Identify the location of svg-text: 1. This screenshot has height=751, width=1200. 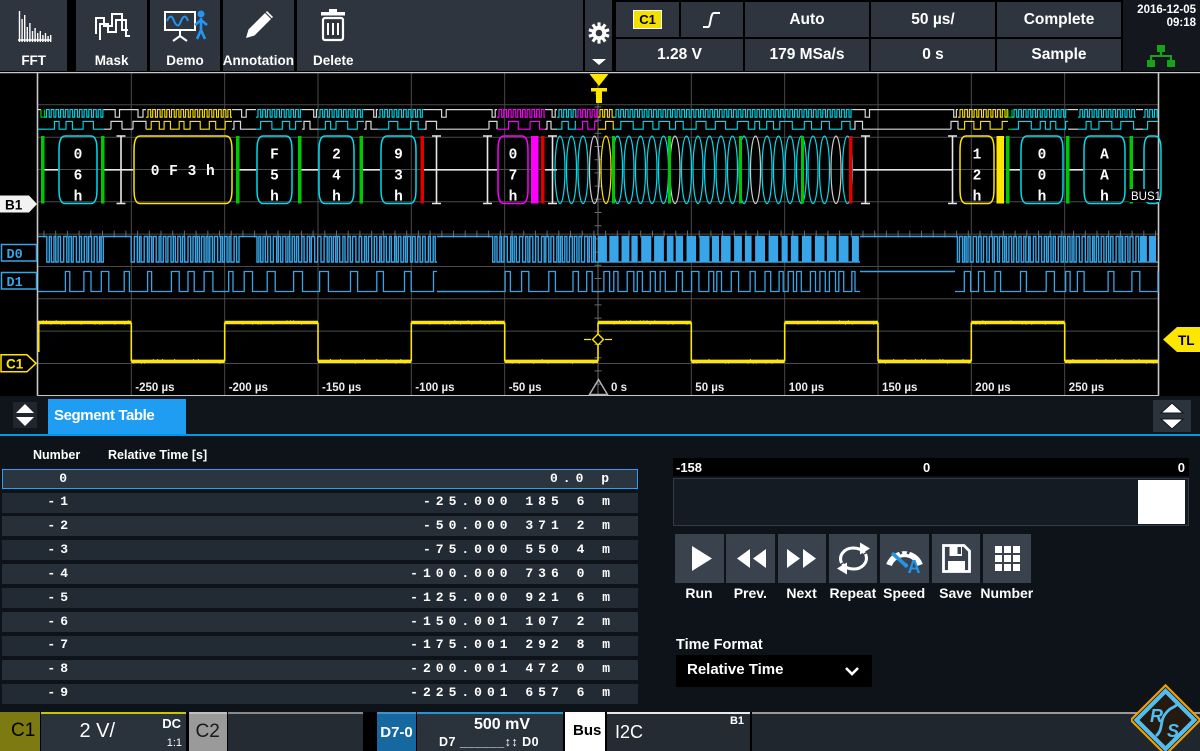
(977, 156).